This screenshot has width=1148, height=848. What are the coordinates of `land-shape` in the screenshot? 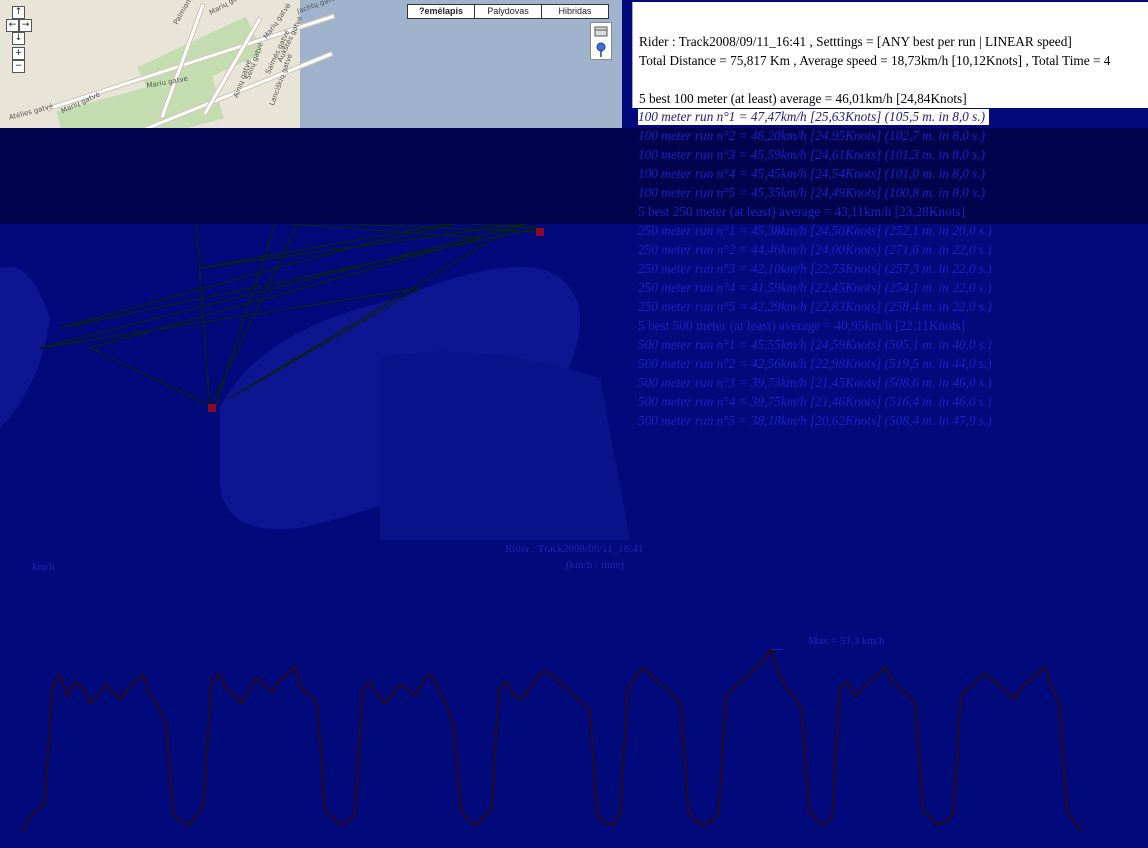 It's located at (505, 445).